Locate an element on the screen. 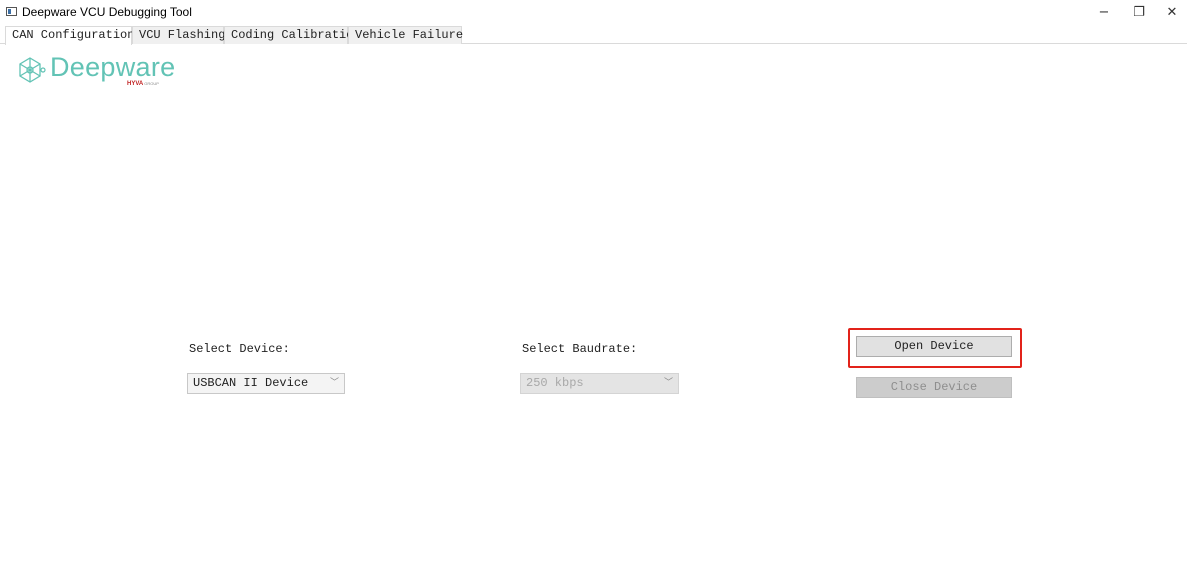  baudrate-select-value: 250 kbps is located at coordinates (555, 383).